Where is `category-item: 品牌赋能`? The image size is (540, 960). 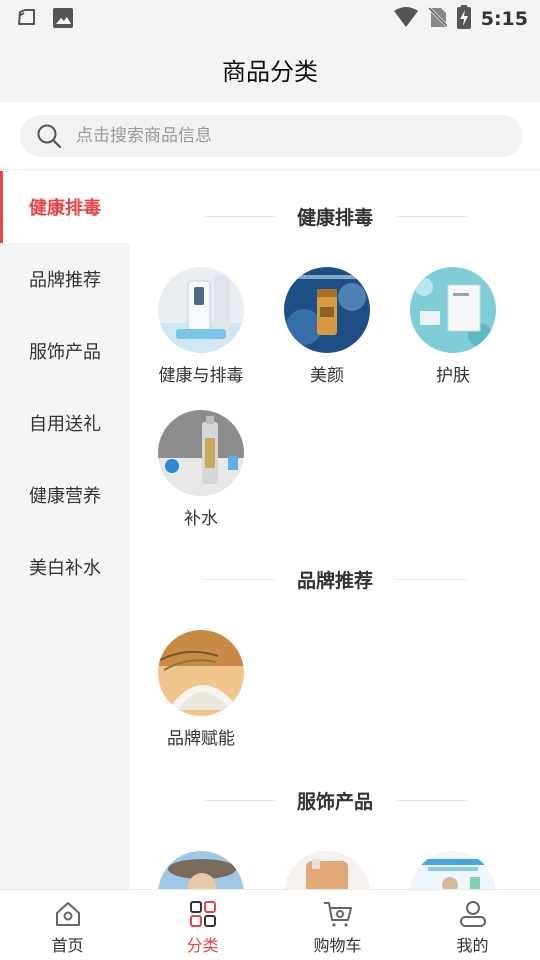
category-item: 品牌赋能 is located at coordinates (201, 689).